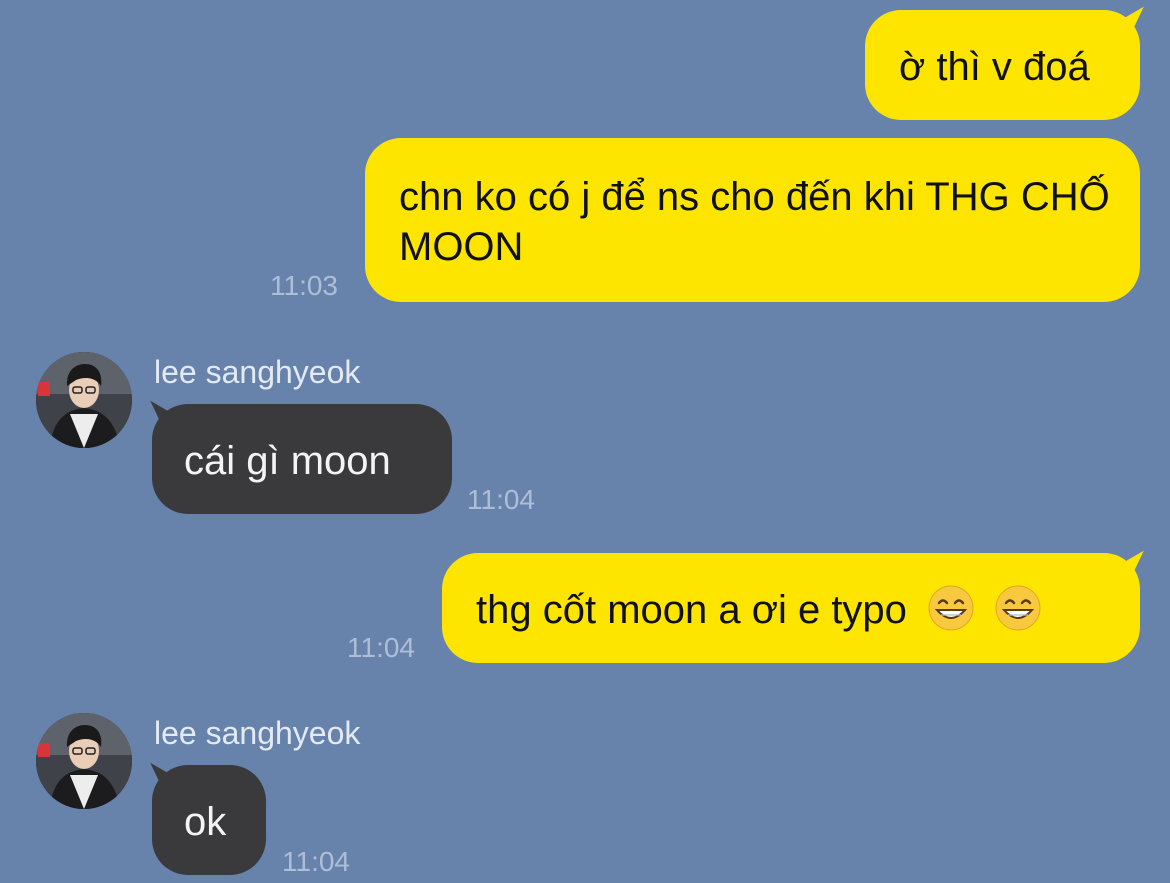 Image resolution: width=1170 pixels, height=883 pixels. I want to click on incoming-message-bubble: cái gì moon, so click(302, 459).